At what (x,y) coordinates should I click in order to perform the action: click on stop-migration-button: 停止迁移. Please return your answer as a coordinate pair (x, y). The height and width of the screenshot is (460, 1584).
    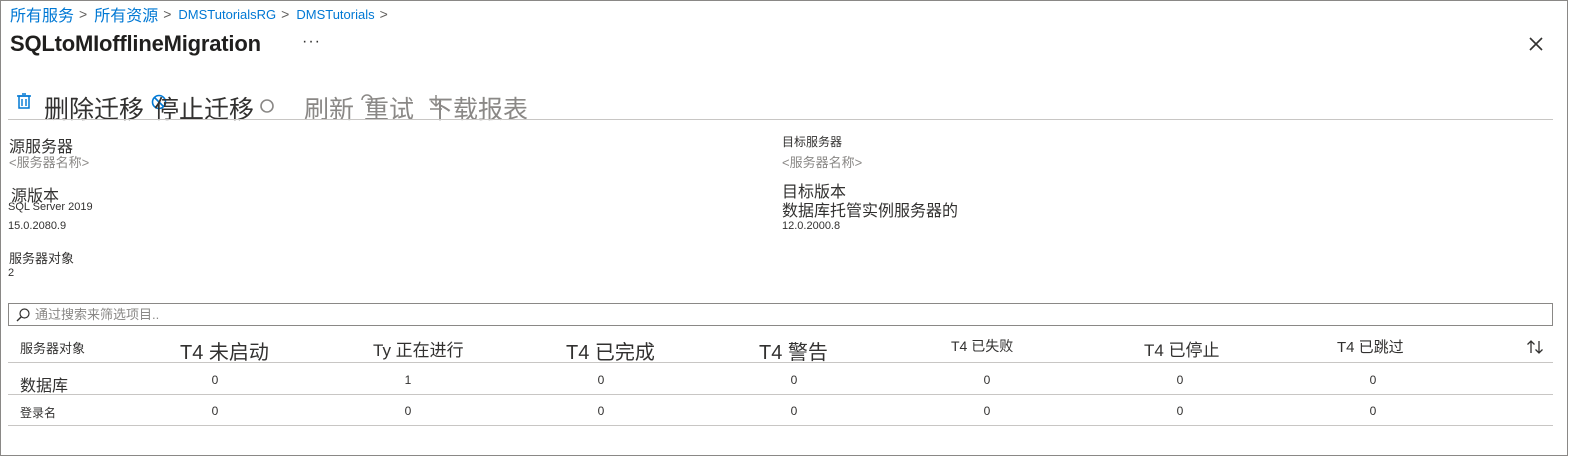
    Looking at the image, I should click on (204, 108).